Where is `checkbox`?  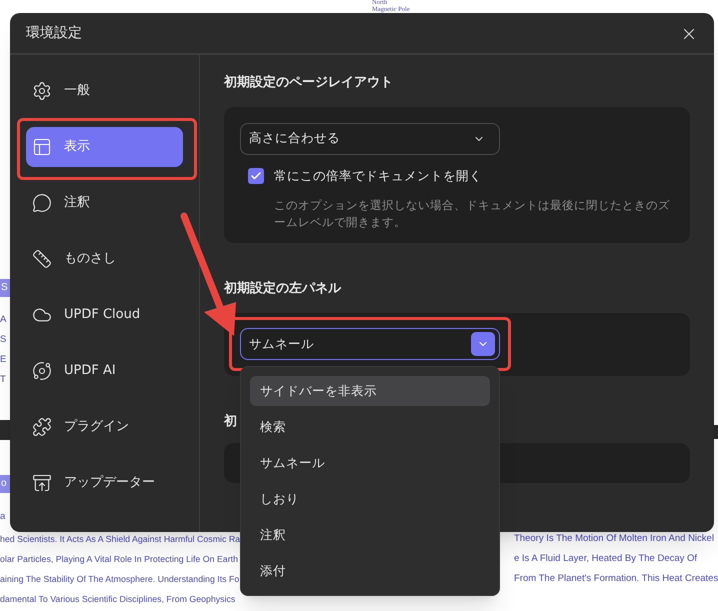
checkbox is located at coordinates (256, 176).